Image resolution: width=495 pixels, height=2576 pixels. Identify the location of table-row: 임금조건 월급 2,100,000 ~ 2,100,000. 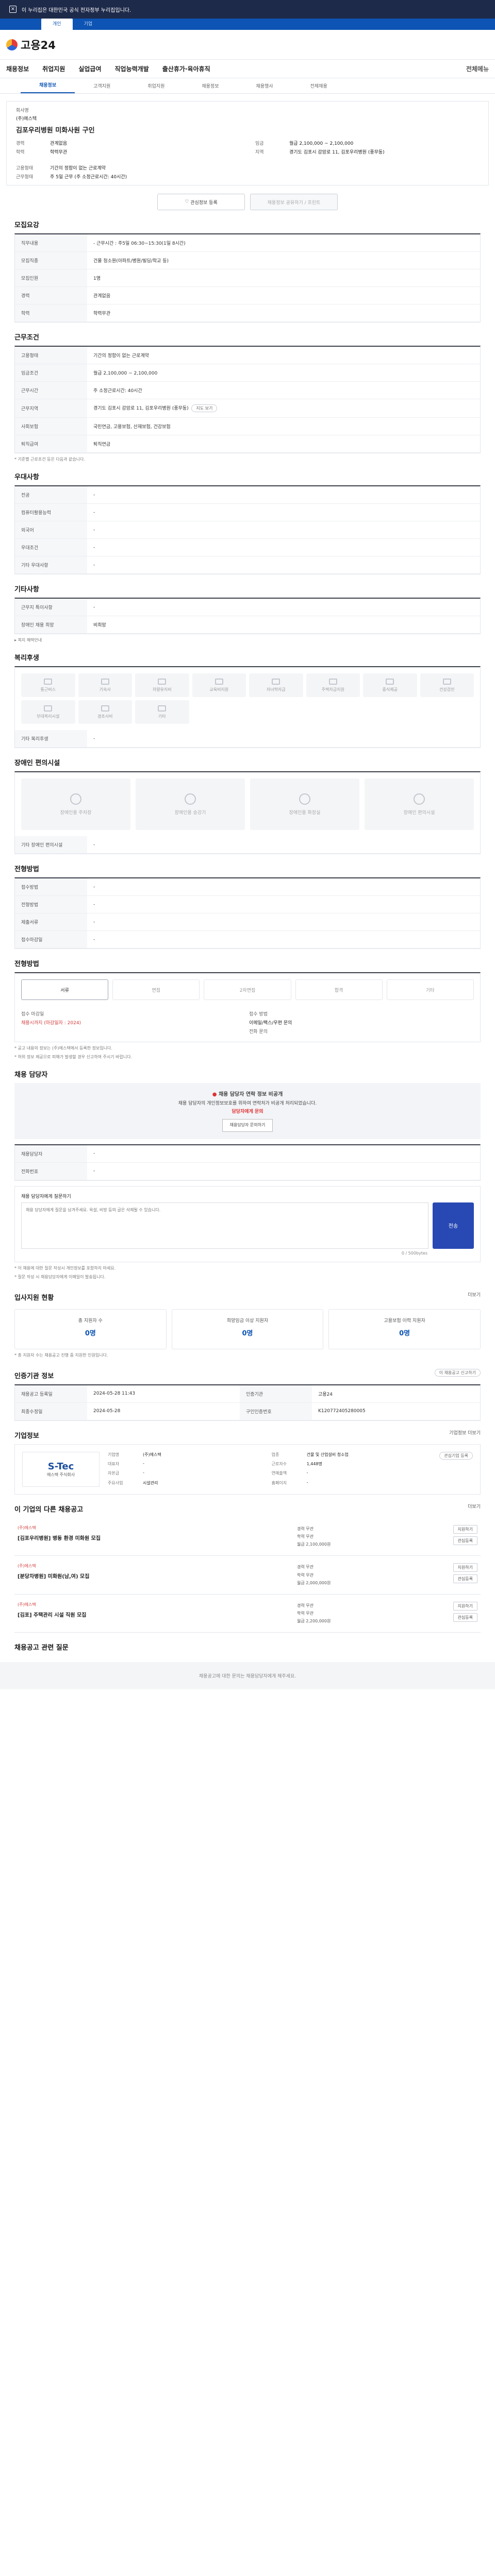
(247, 373).